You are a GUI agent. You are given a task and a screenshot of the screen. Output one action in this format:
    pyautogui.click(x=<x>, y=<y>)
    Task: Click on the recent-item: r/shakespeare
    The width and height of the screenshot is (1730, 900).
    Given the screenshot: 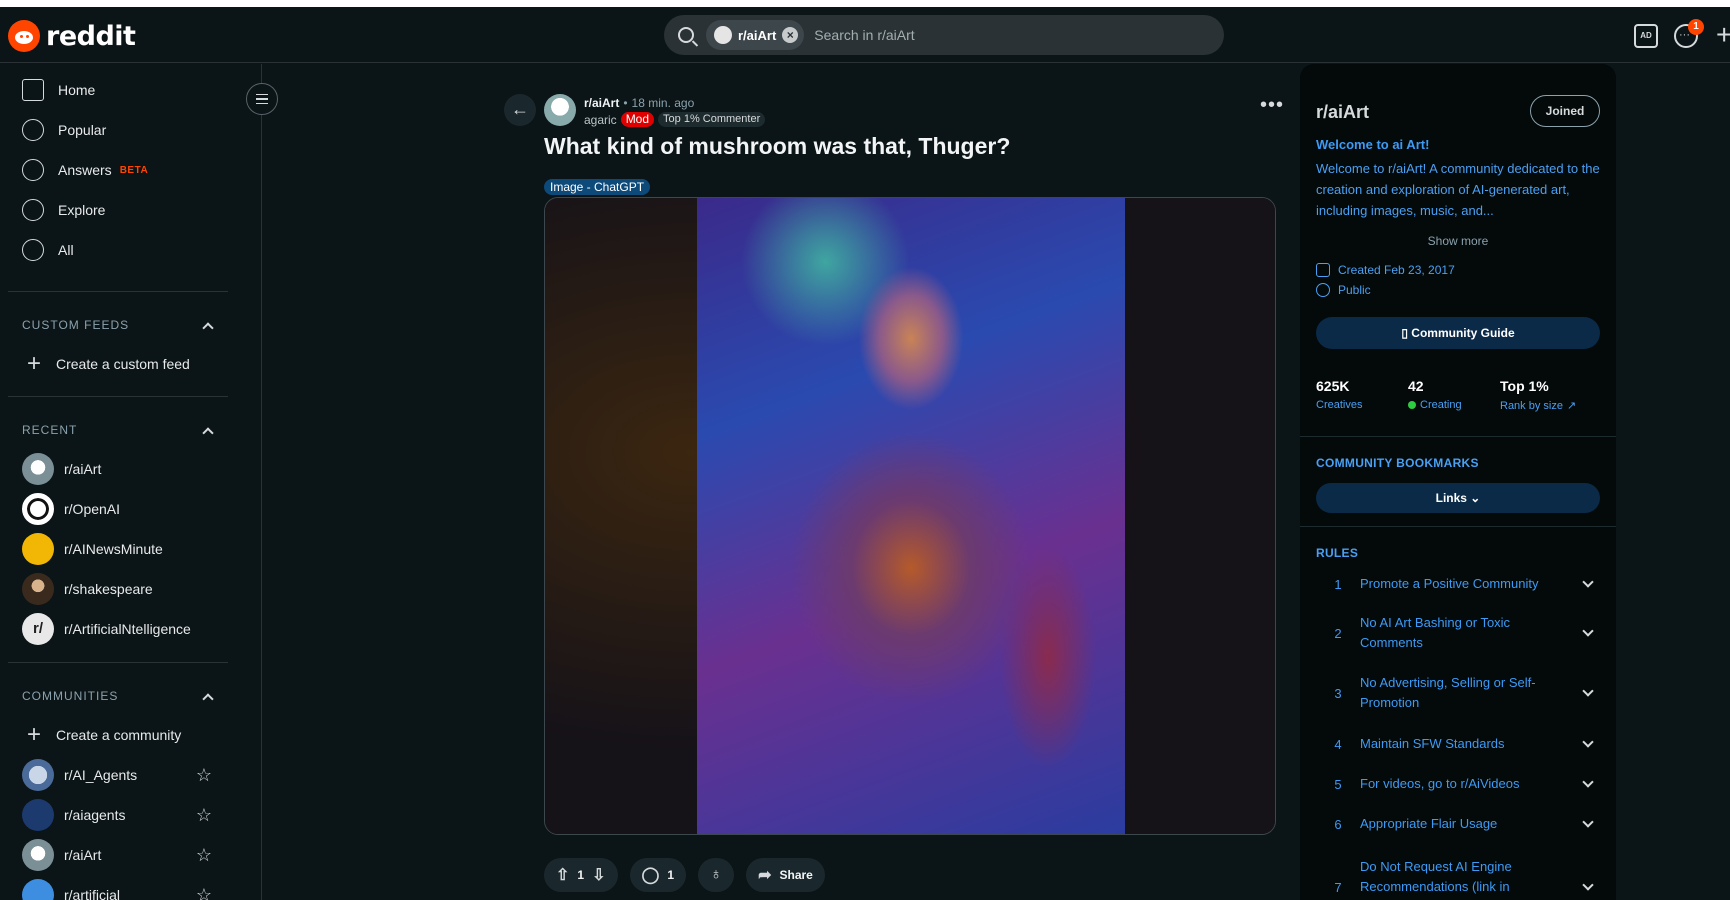 What is the action you would take?
    pyautogui.click(x=117, y=589)
    